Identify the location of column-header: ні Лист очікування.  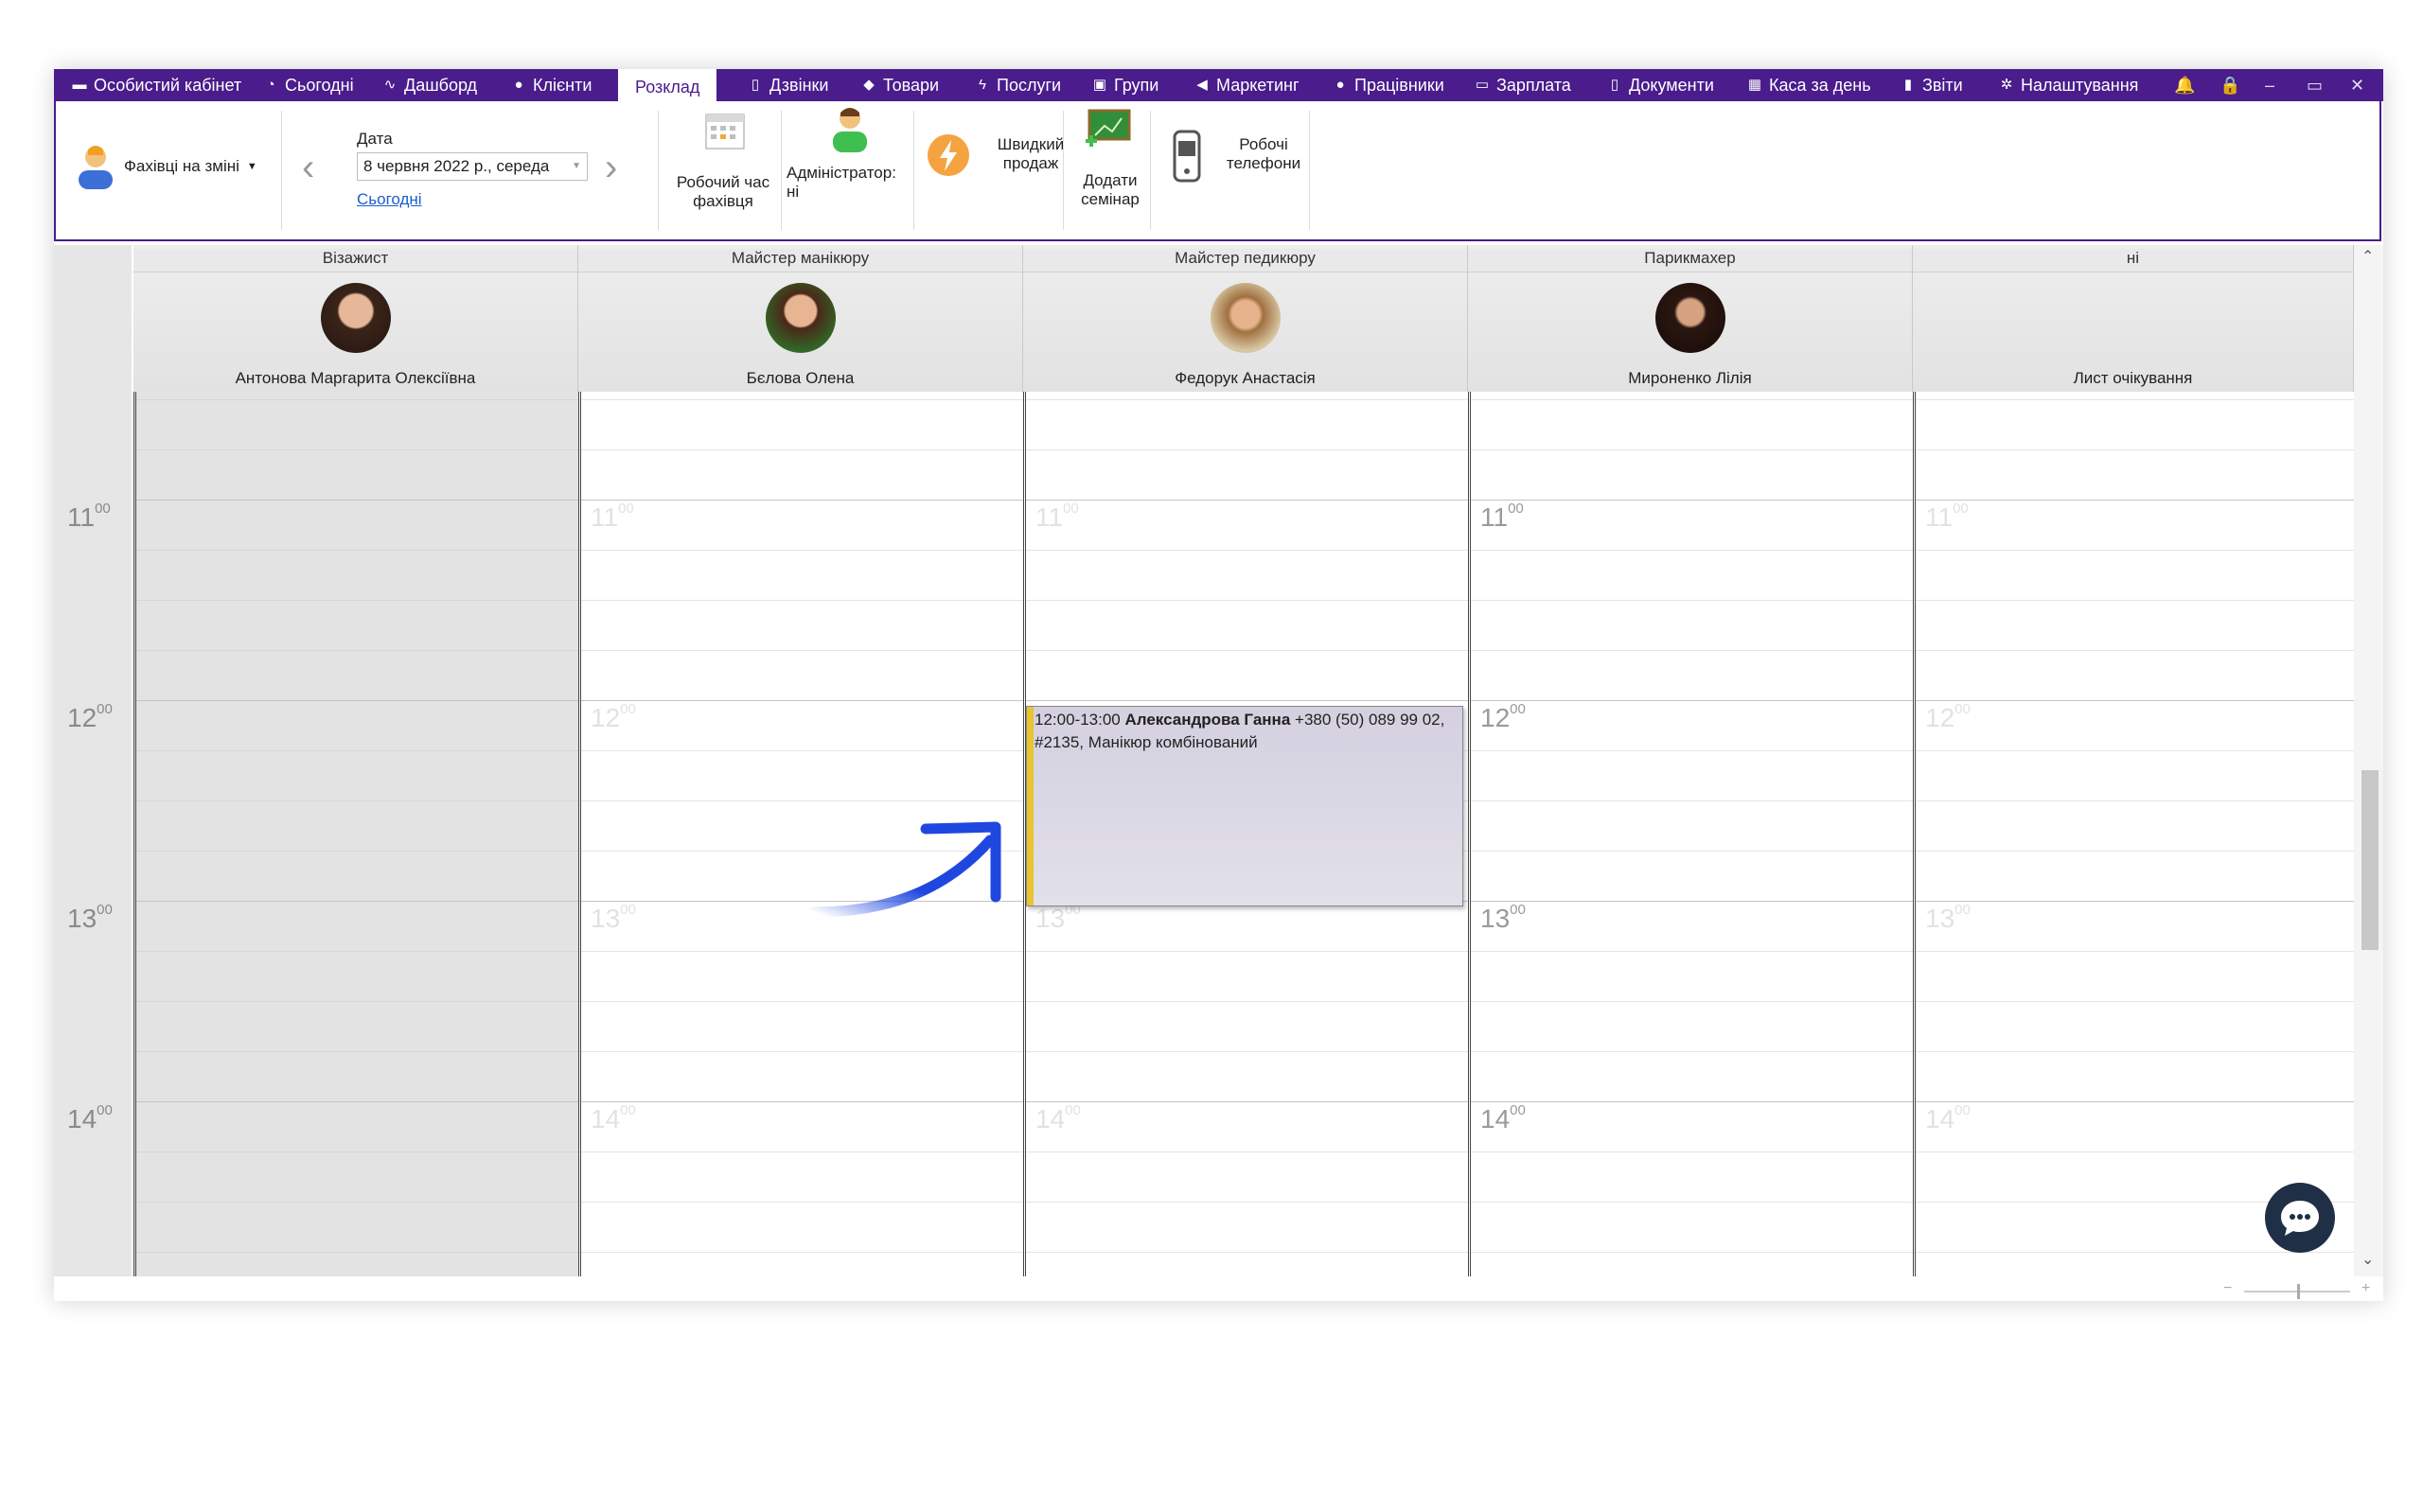
(2133, 318).